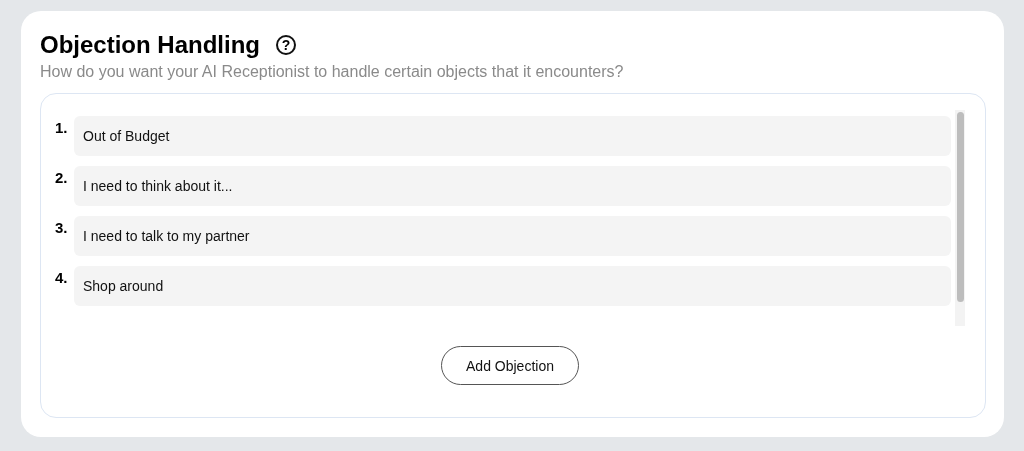 This screenshot has width=1024, height=451. I want to click on section-title: Objection Handling, so click(150, 45).